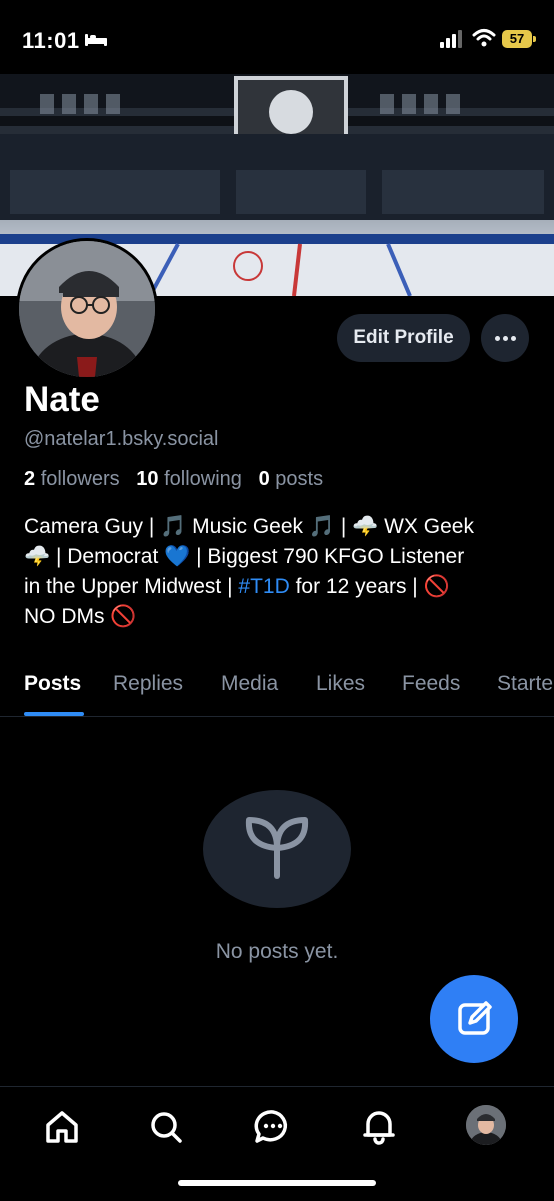  Describe the element at coordinates (62, 399) in the screenshot. I see `display-name: Nate` at that location.